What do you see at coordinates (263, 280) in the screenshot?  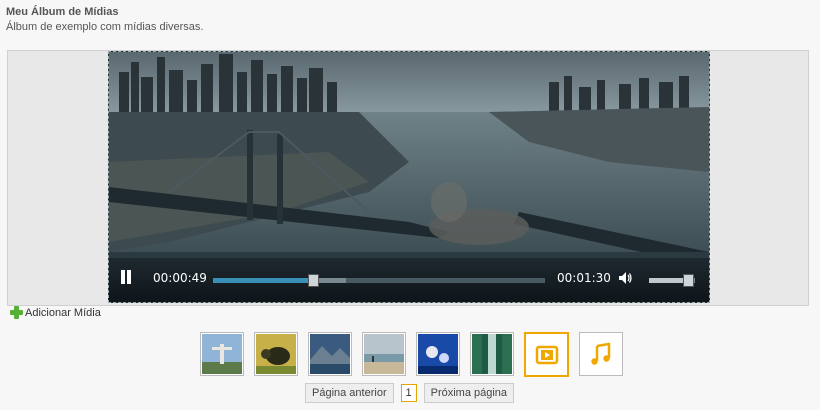 I see `seek-played` at bounding box center [263, 280].